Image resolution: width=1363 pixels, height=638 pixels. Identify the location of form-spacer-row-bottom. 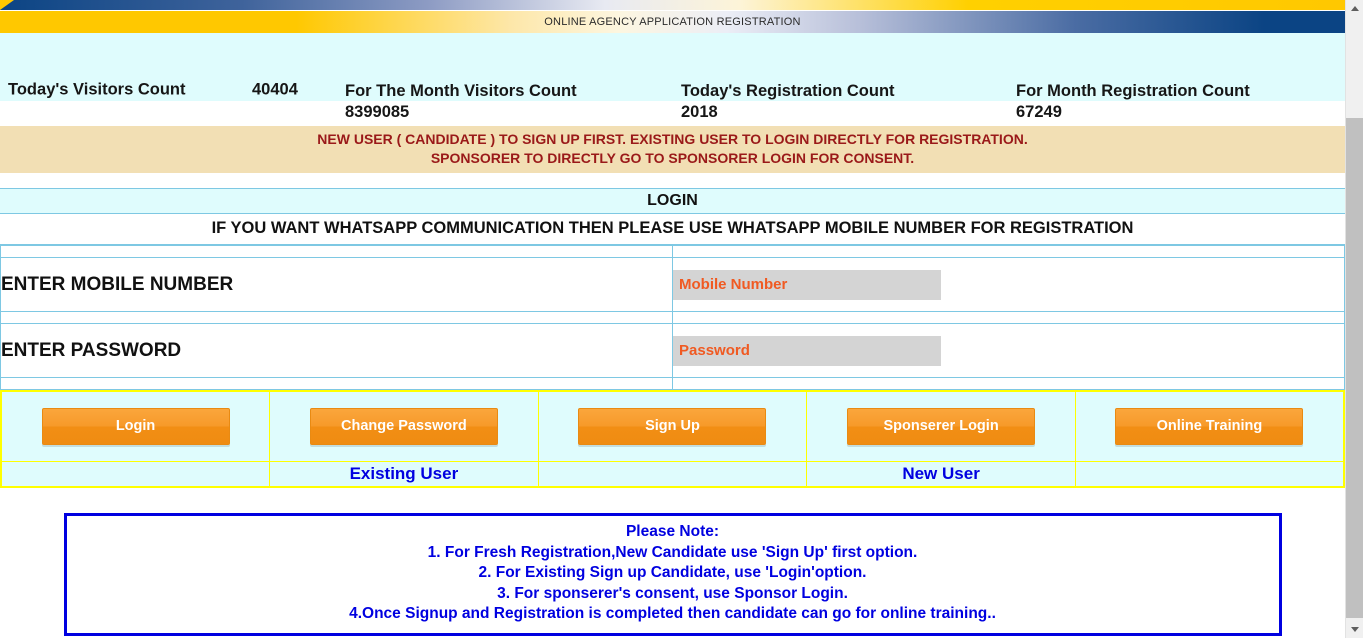
(672, 383).